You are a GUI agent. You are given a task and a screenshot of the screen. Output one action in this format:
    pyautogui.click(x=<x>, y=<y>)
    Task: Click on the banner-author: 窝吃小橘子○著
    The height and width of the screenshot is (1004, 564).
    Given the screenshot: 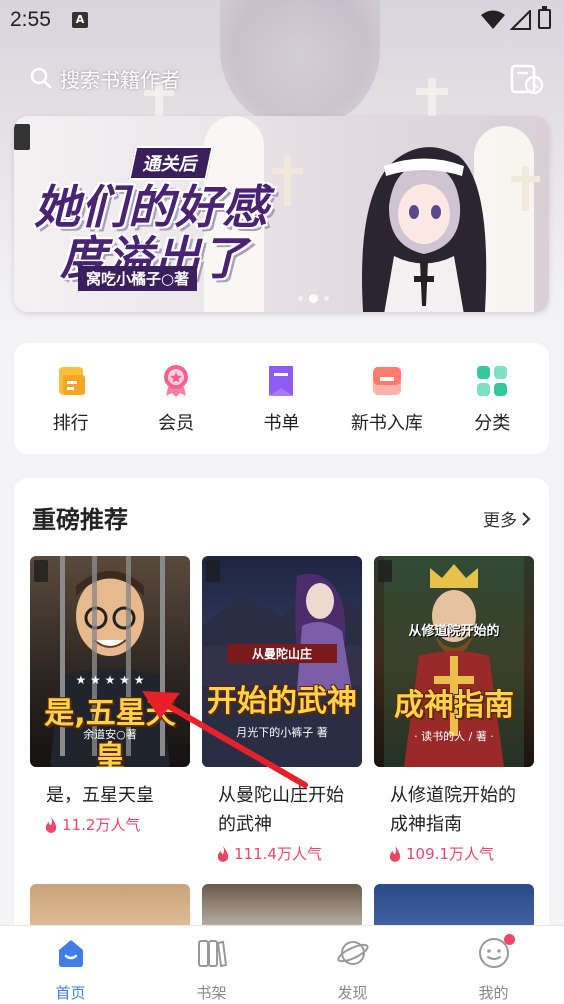 What is the action you would take?
    pyautogui.click(x=138, y=278)
    